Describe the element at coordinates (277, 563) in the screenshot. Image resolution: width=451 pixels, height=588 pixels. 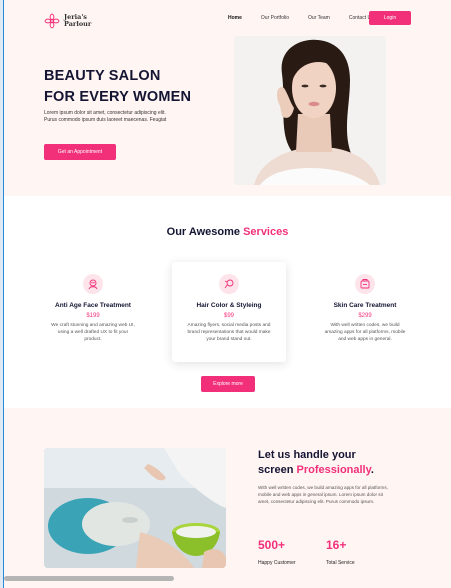
I see `stat-label: Happy Customer` at that location.